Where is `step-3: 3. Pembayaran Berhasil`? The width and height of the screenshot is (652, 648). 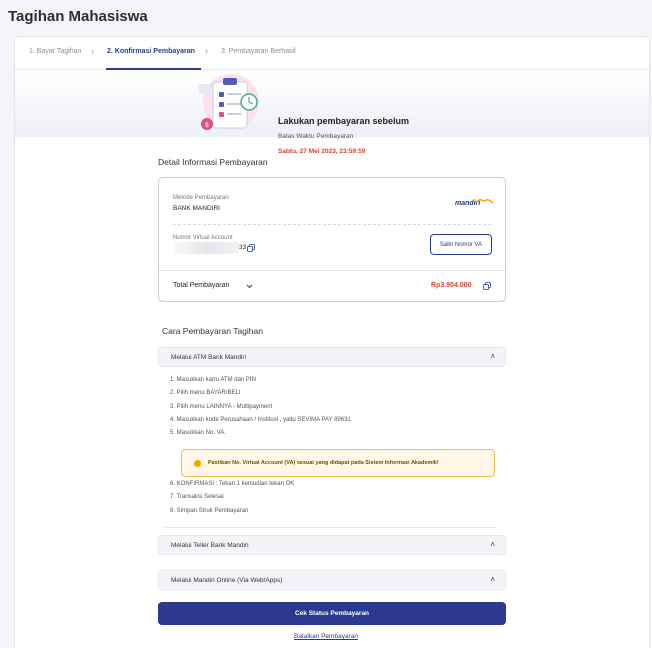 step-3: 3. Pembayaran Berhasil is located at coordinates (258, 51).